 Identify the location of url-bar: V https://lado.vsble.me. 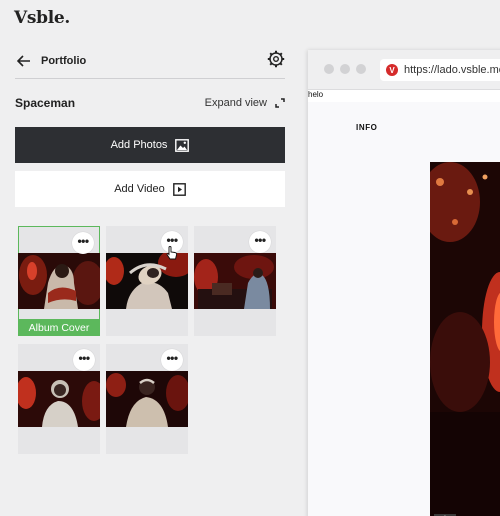
(440, 70).